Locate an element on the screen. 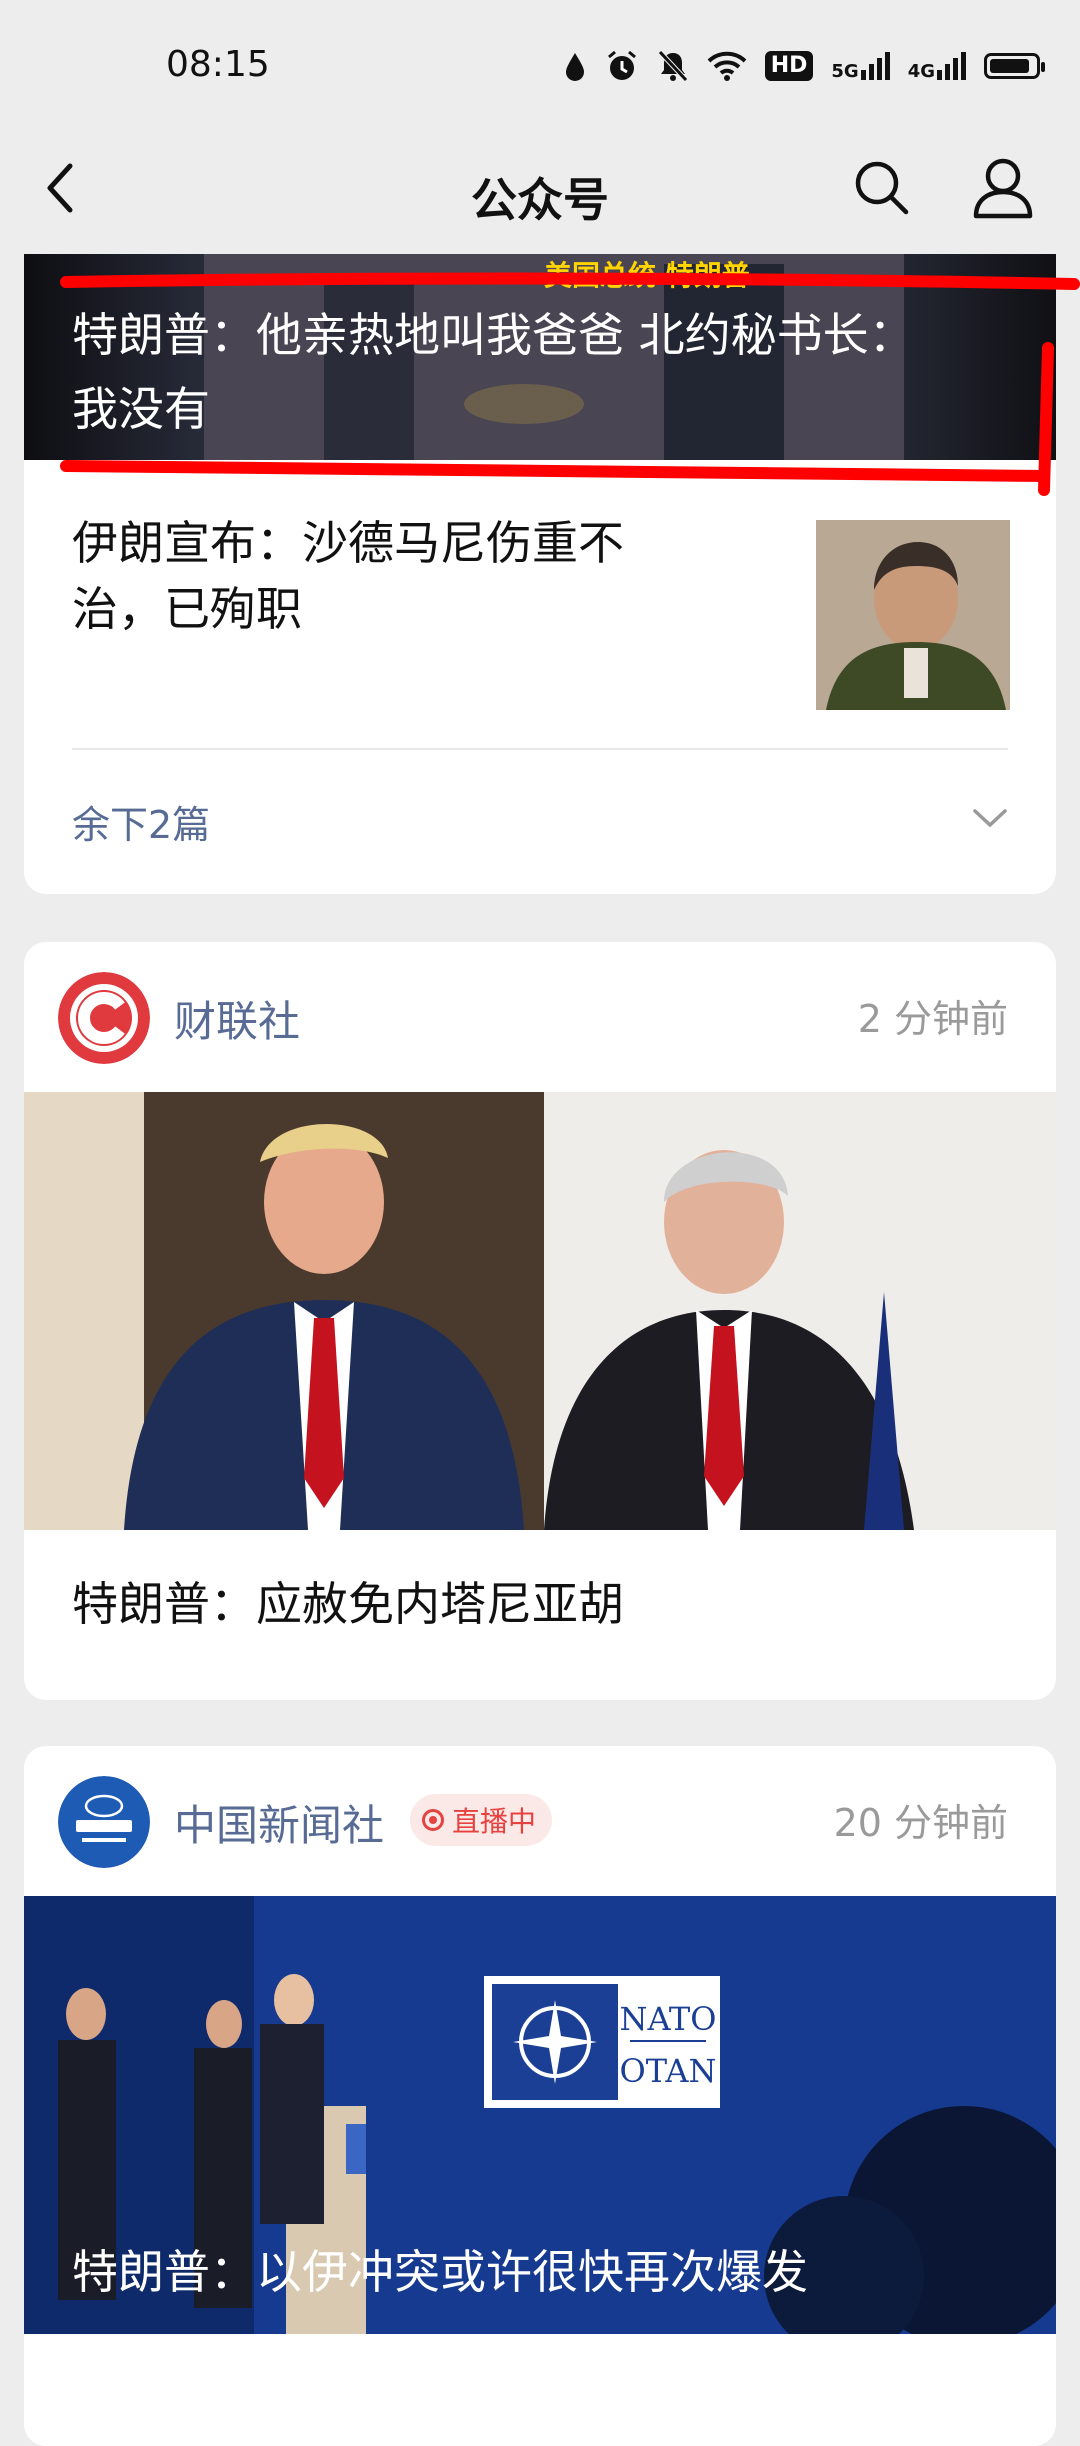 The width and height of the screenshot is (1080, 2446). hd-icon: HD is located at coordinates (789, 66).